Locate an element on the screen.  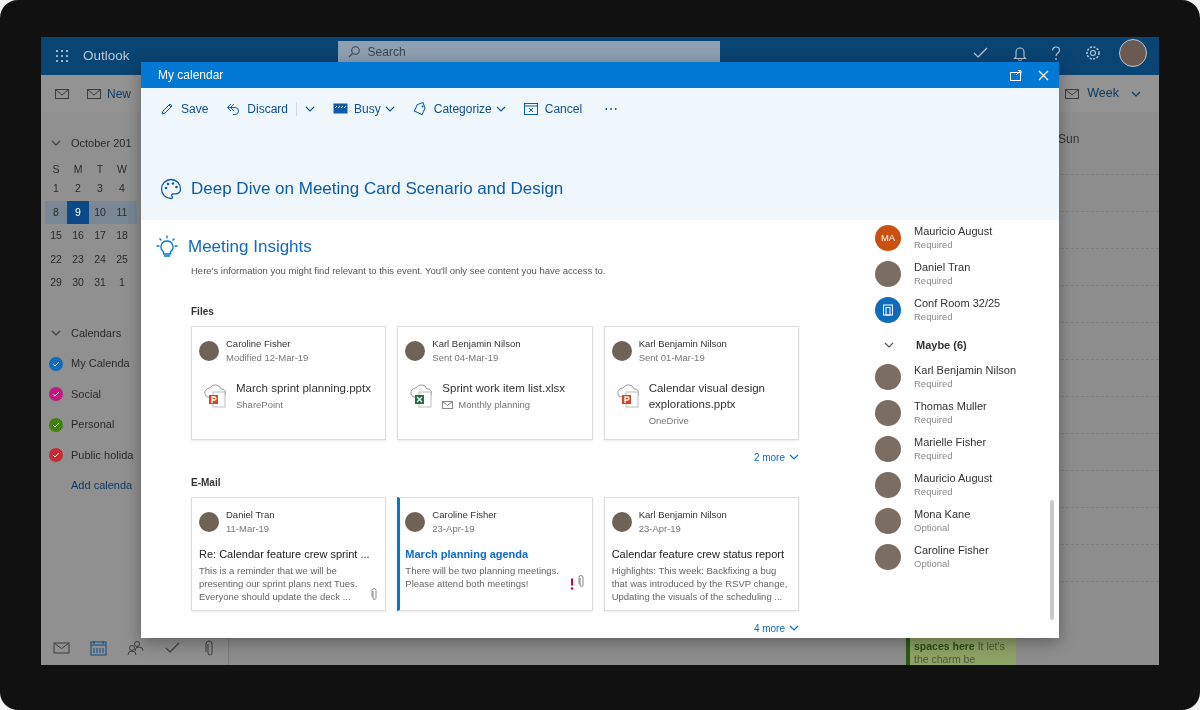
view-dropdown: Week is located at coordinates (1103, 93).